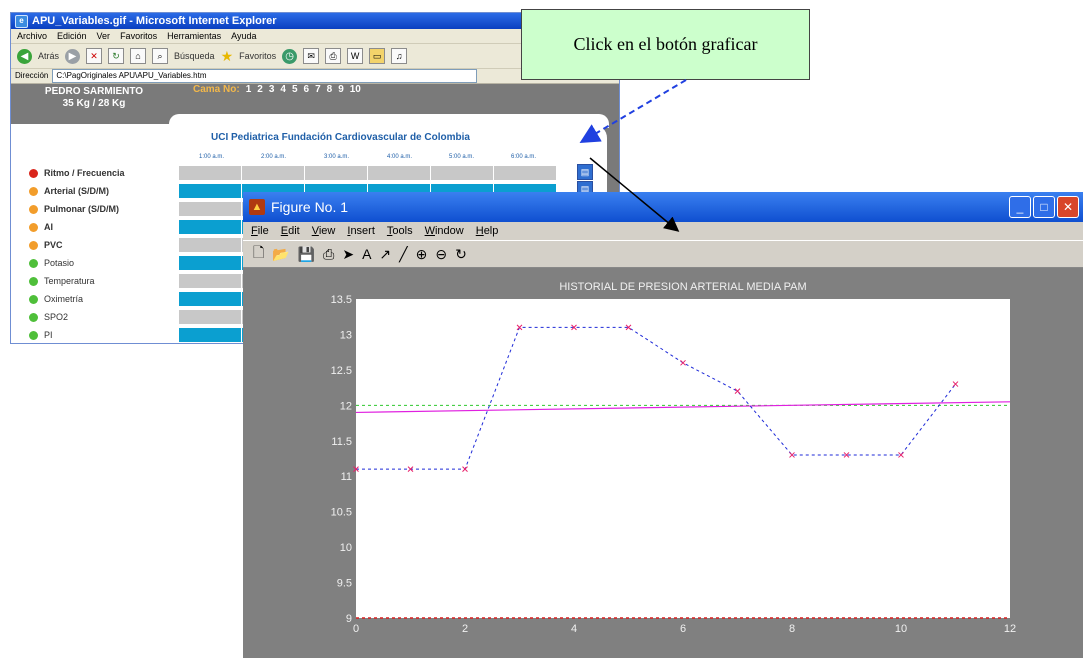  Describe the element at coordinates (72, 36) in the screenshot. I see `menu-edicion: Edición` at that location.